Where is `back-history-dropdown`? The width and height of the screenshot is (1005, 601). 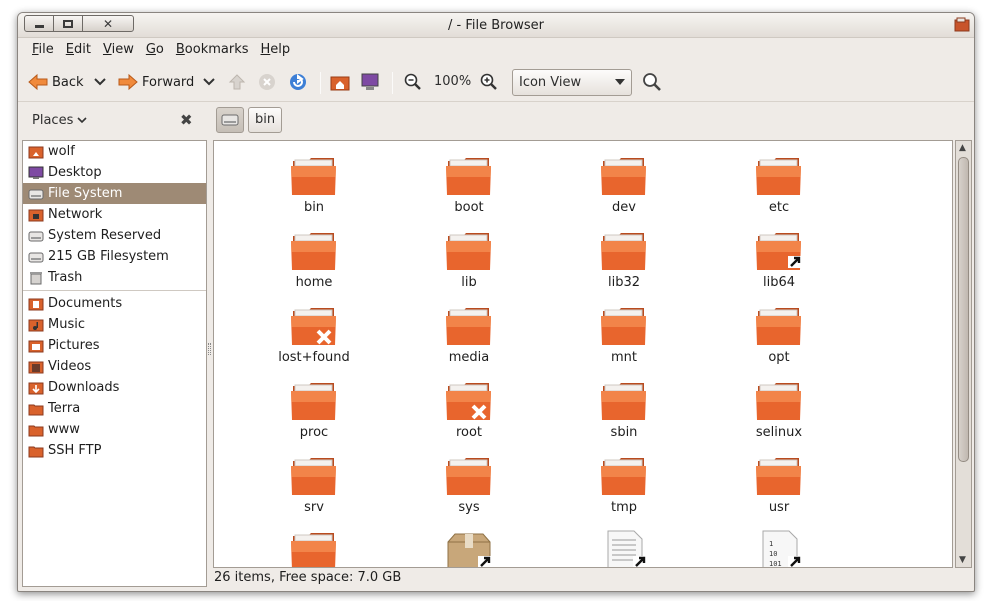
back-history-dropdown is located at coordinates (100, 82).